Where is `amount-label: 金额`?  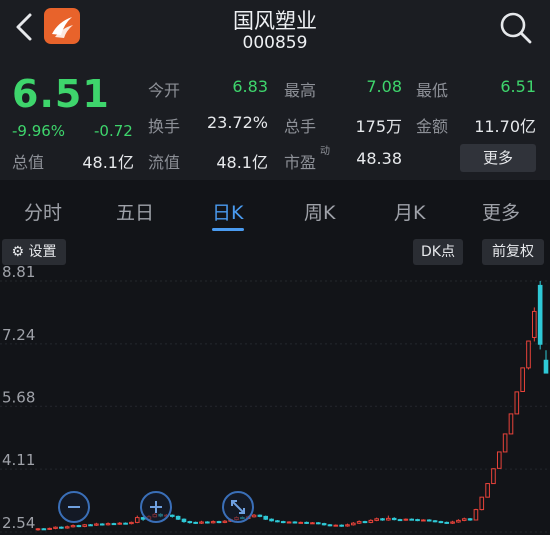 amount-label: 金额 is located at coordinates (432, 126).